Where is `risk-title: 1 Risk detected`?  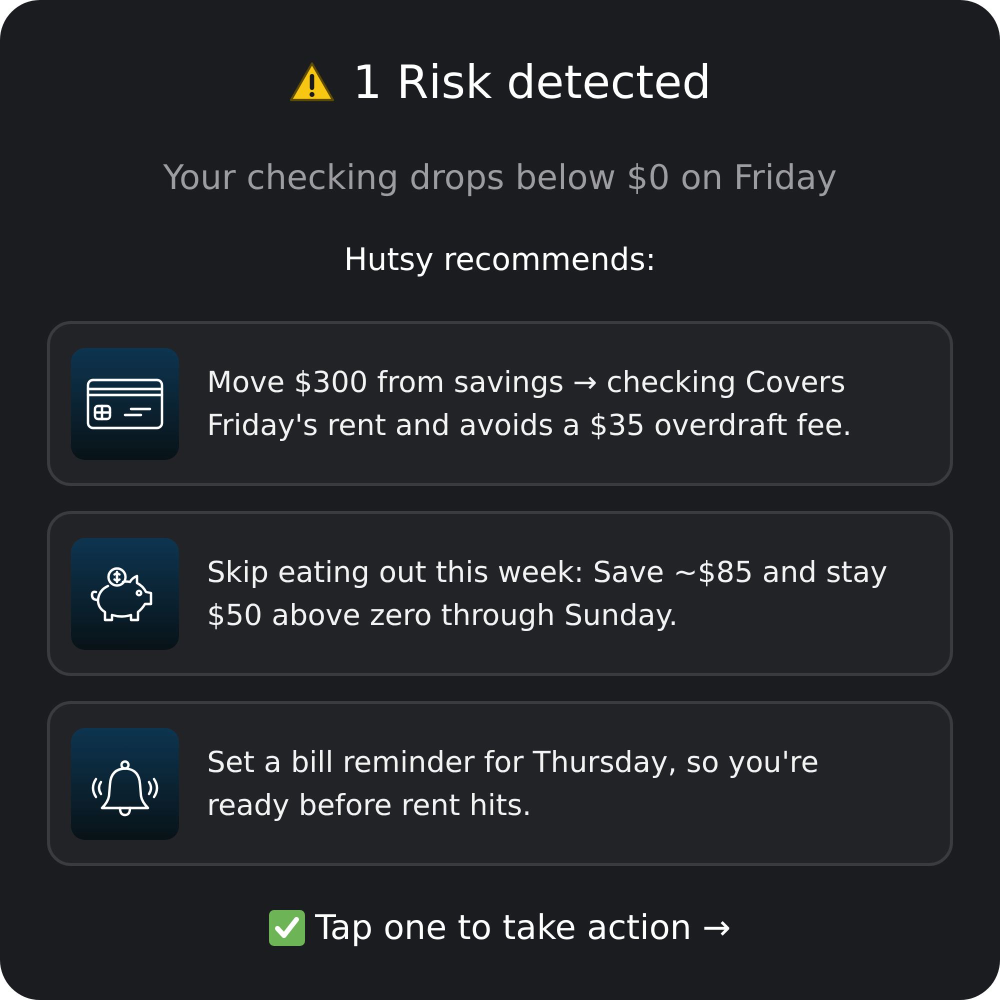
risk-title: 1 Risk detected is located at coordinates (532, 82).